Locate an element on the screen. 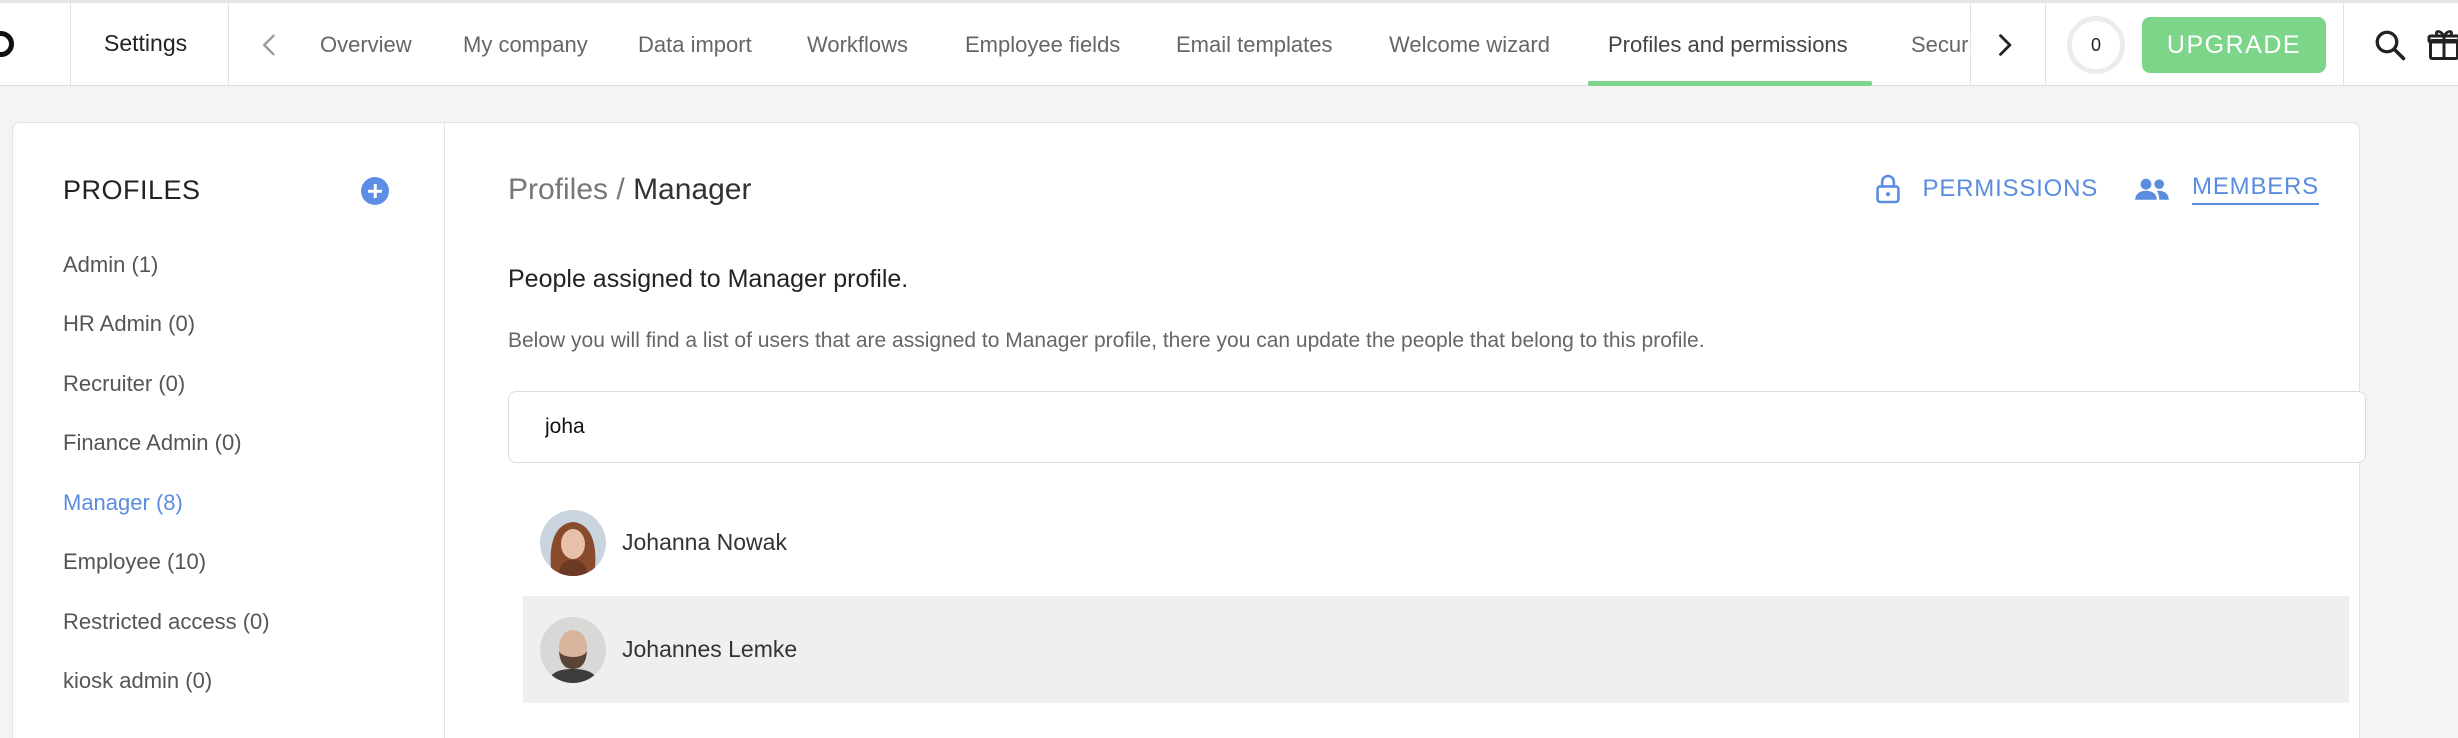 Image resolution: width=2458 pixels, height=738 pixels. member-search-input is located at coordinates (1437, 427).